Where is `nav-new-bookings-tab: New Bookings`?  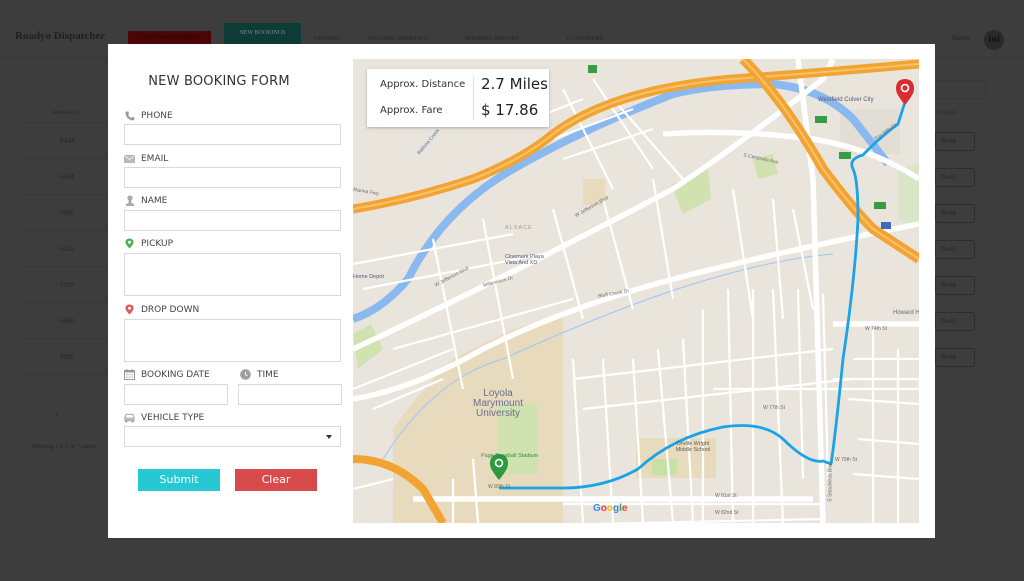
nav-new-bookings-tab: New Bookings is located at coordinates (262, 34).